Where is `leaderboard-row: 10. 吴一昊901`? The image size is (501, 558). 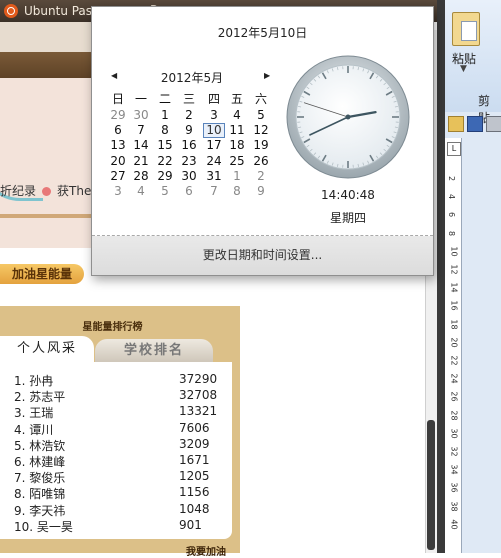
leaderboard-row: 10. 吴一昊901 is located at coordinates (119, 526).